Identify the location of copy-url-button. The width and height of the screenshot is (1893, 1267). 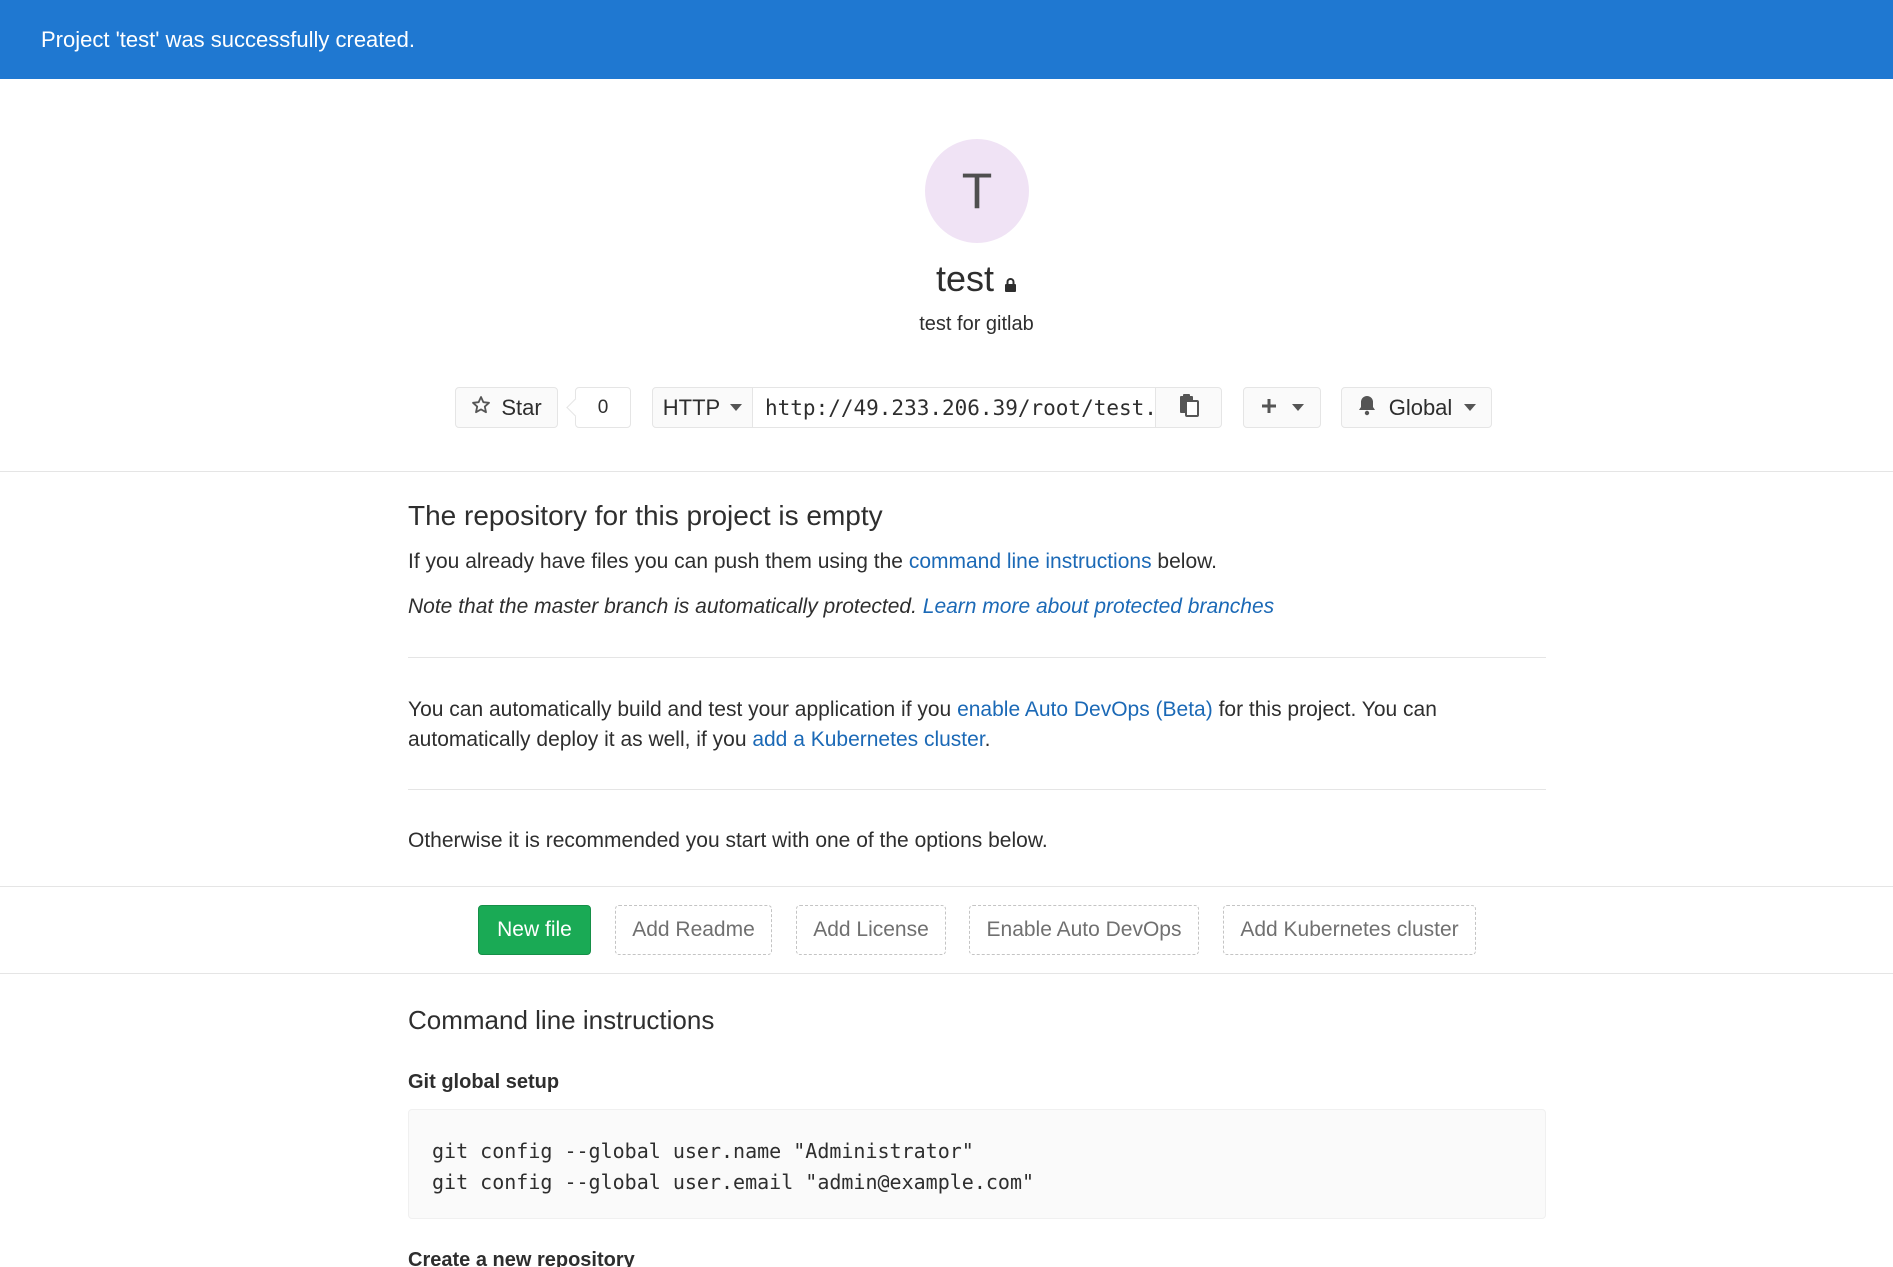
(1188, 407).